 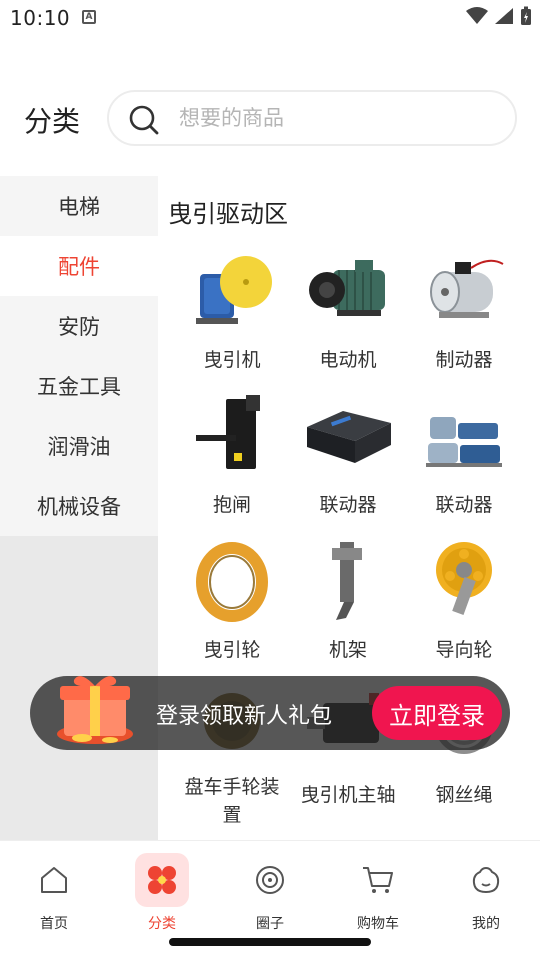 What do you see at coordinates (79, 446) in the screenshot?
I see `sidebar-item-lubricant: 润滑油` at bounding box center [79, 446].